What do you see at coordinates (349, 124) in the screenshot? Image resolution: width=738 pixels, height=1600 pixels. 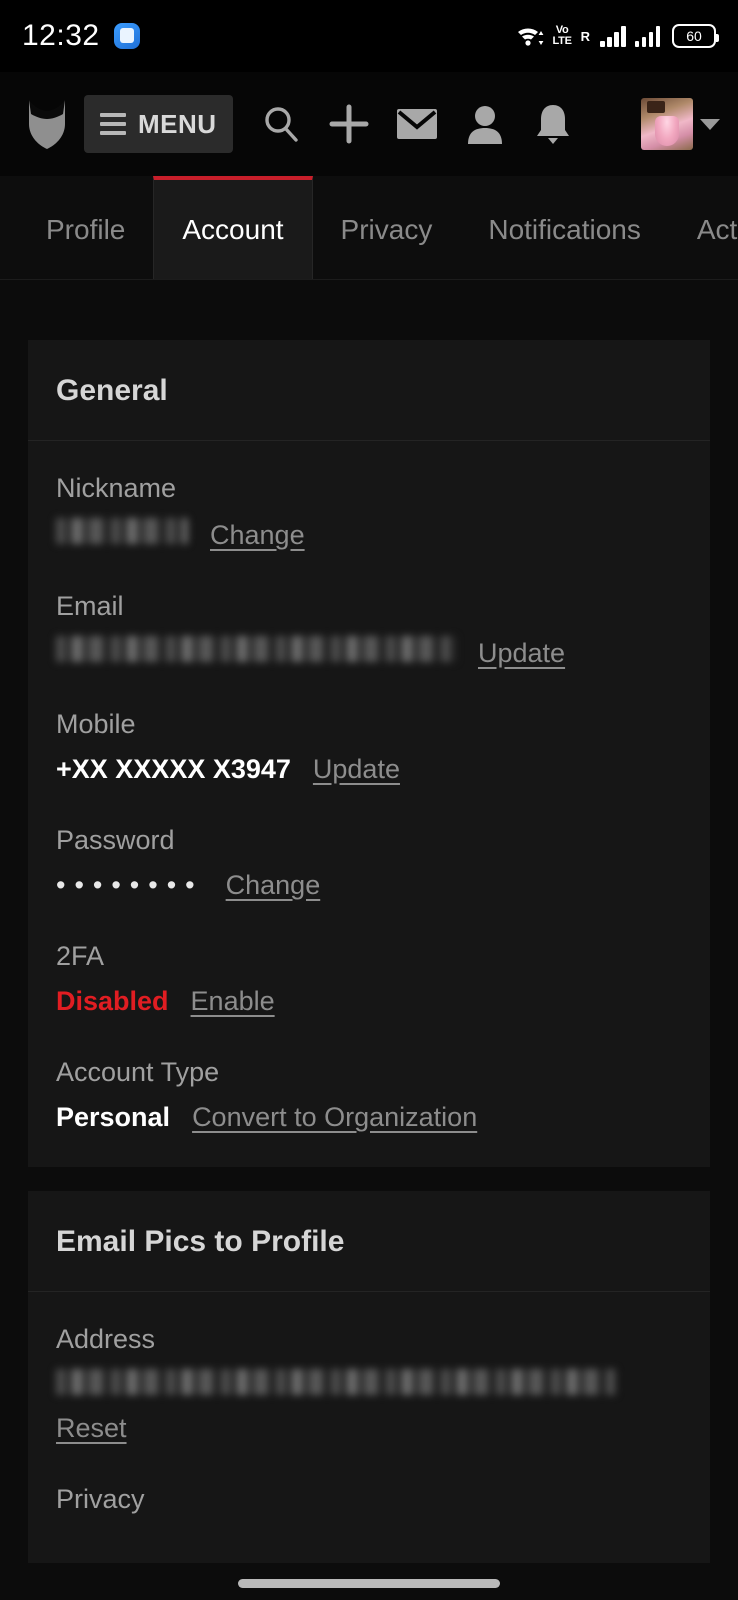 I see `add-icon` at bounding box center [349, 124].